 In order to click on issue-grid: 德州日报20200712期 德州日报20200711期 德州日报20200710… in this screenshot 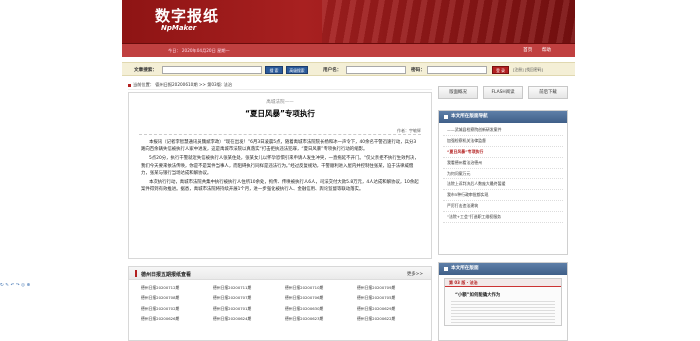, I will do `click(284, 303)`.